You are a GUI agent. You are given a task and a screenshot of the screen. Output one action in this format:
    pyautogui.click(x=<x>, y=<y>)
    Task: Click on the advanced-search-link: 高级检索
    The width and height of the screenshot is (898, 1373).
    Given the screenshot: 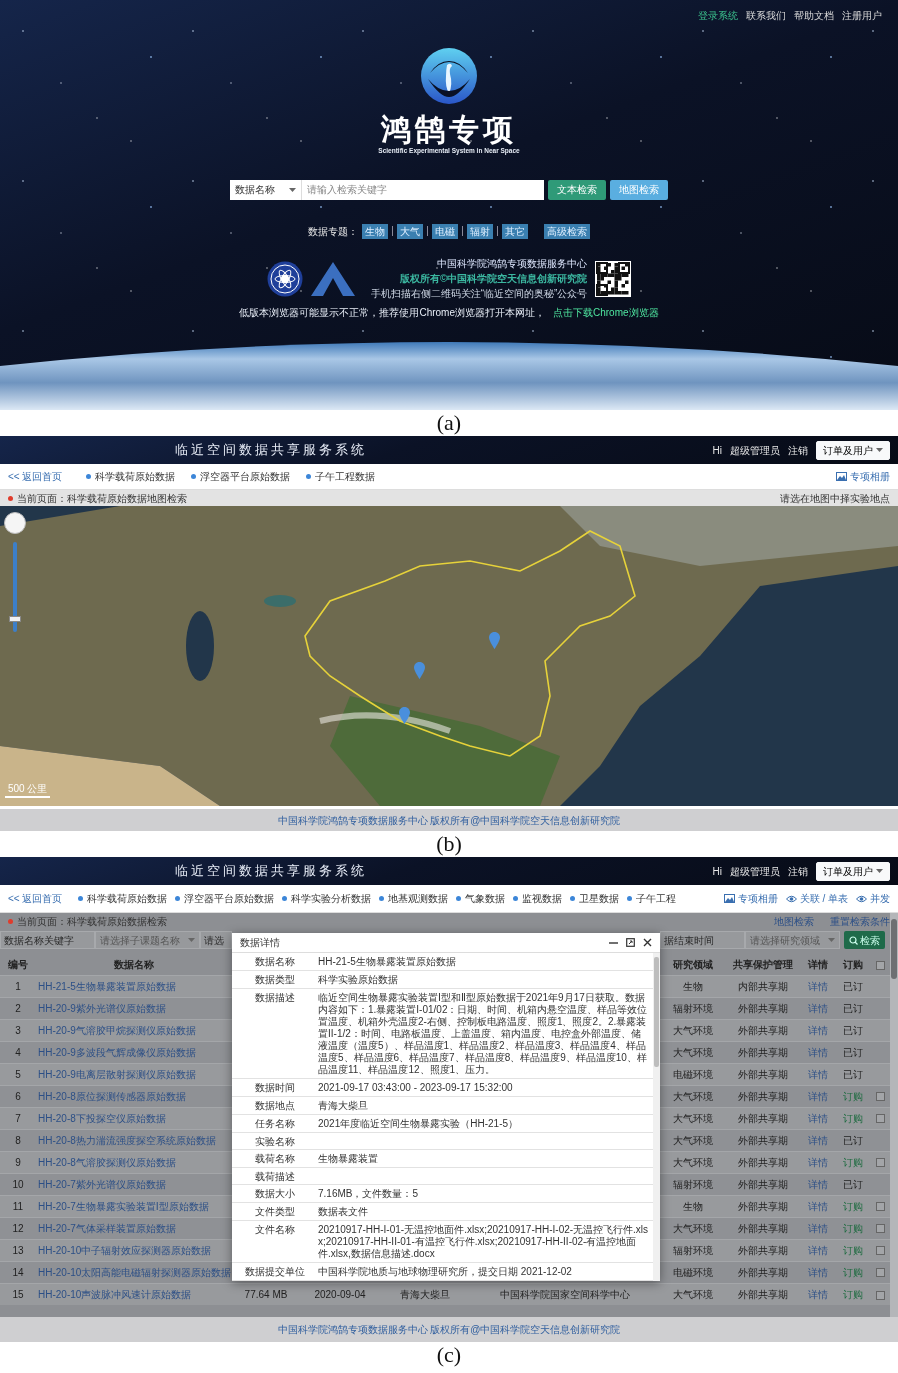 What is the action you would take?
    pyautogui.click(x=567, y=231)
    